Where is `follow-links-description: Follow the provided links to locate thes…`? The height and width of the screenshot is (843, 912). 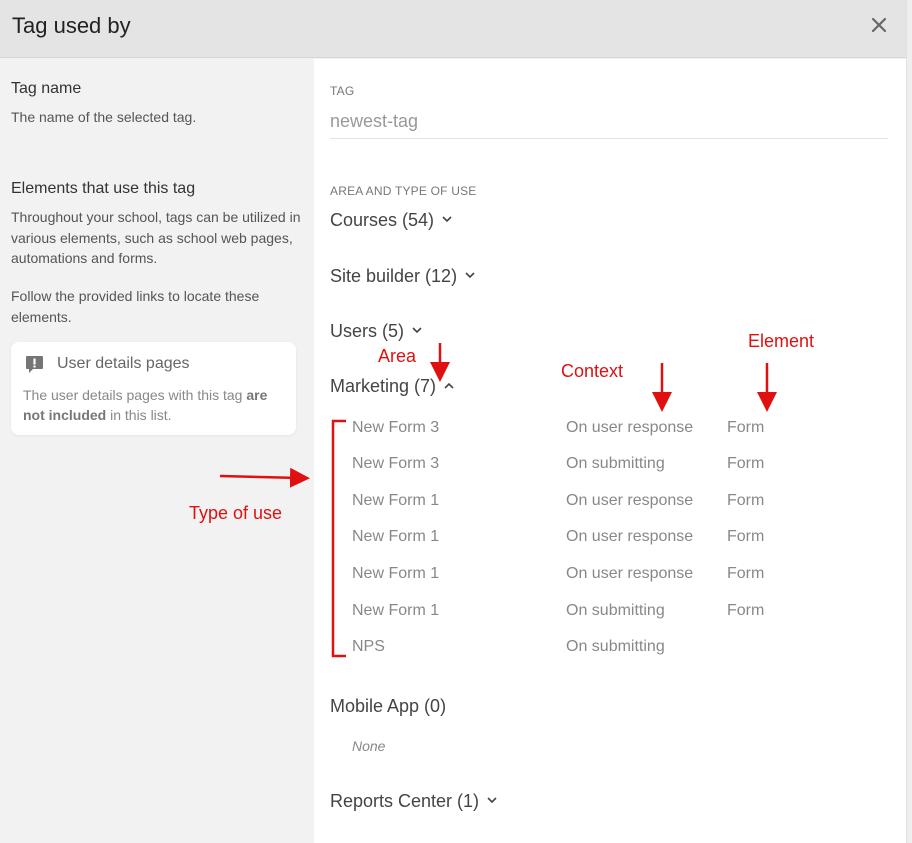 follow-links-description: Follow the provided links to locate thes… is located at coordinates (135, 306).